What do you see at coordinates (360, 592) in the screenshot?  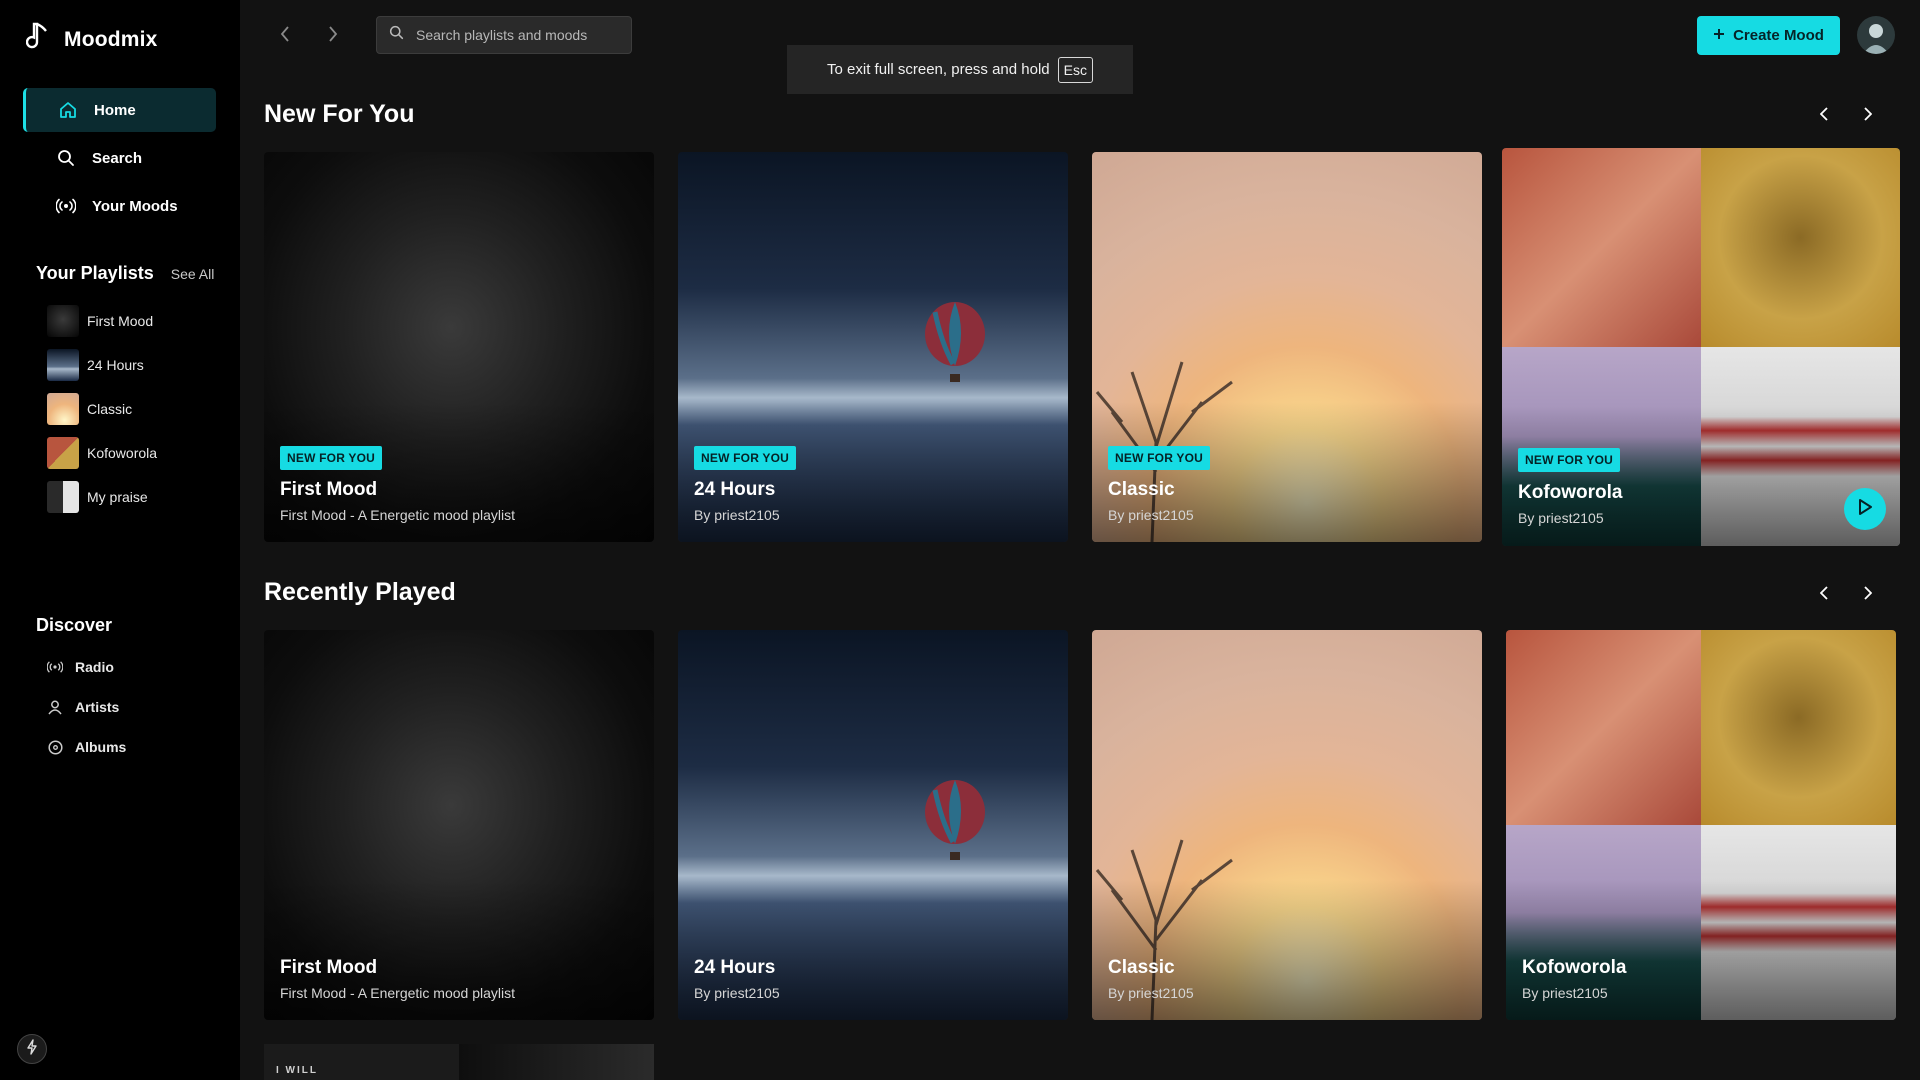 I see `section-title-recently-played: Recently Played` at bounding box center [360, 592].